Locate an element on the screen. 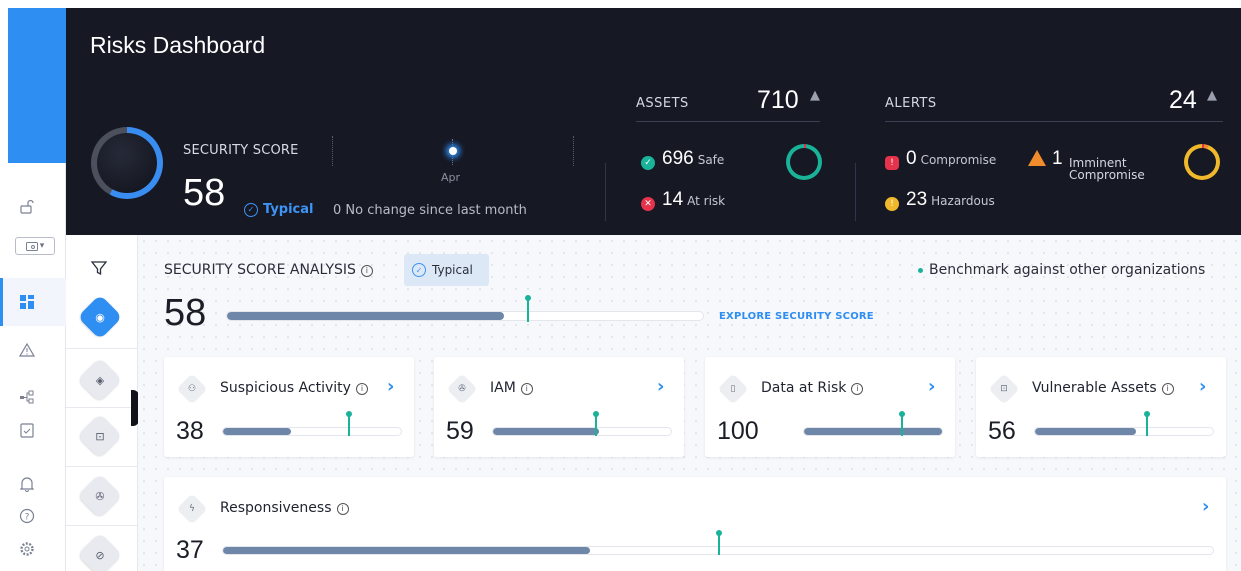 The image size is (1241, 571). responsiveness-icon: ⊘ is located at coordinates (100, 555).